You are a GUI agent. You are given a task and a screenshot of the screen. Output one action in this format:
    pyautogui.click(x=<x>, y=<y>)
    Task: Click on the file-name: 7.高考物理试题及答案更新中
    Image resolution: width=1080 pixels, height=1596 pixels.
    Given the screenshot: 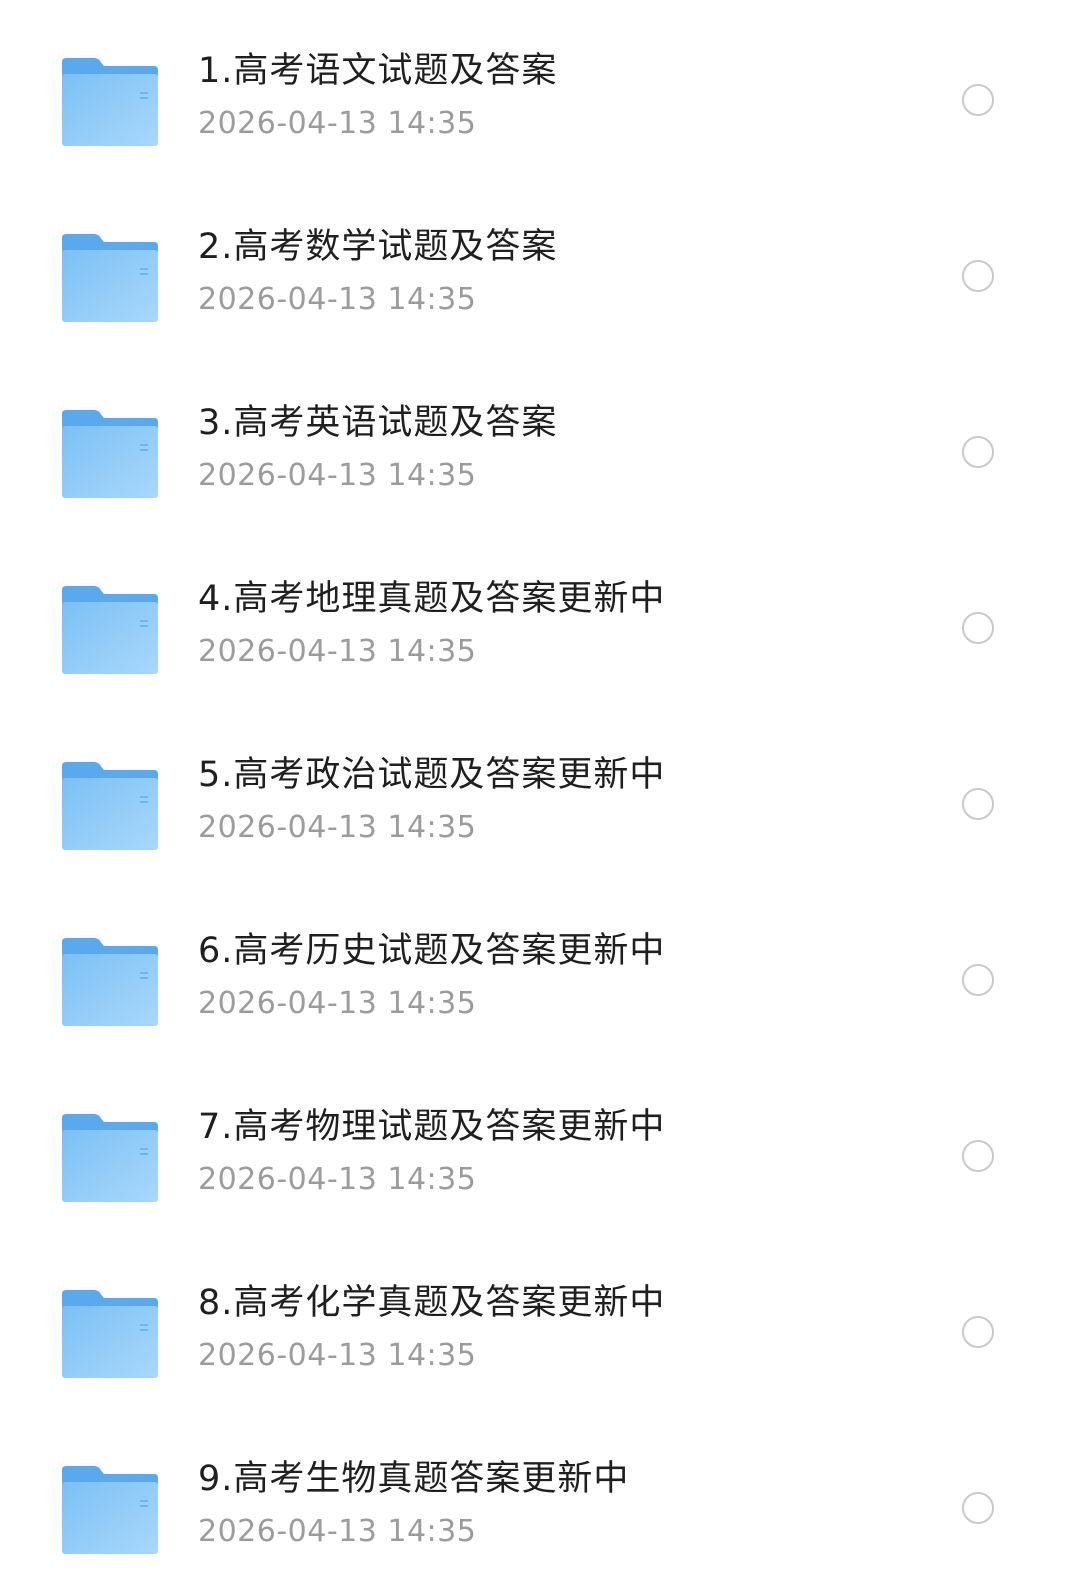 What is the action you would take?
    pyautogui.click(x=432, y=1127)
    